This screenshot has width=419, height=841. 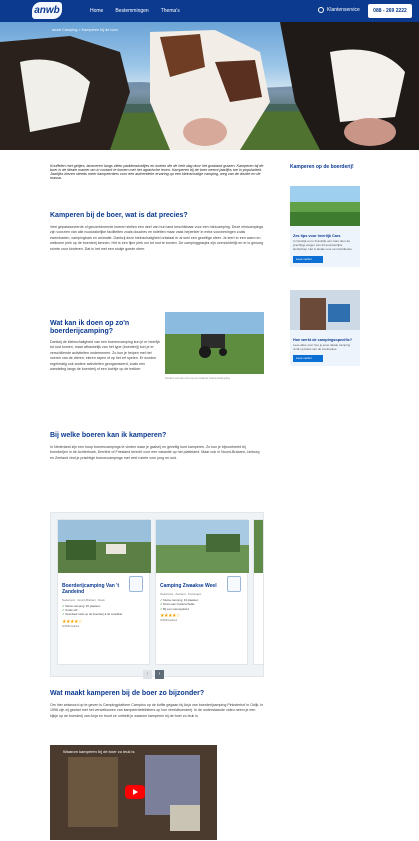 I want to click on headset-icon, so click(x=321, y=10).